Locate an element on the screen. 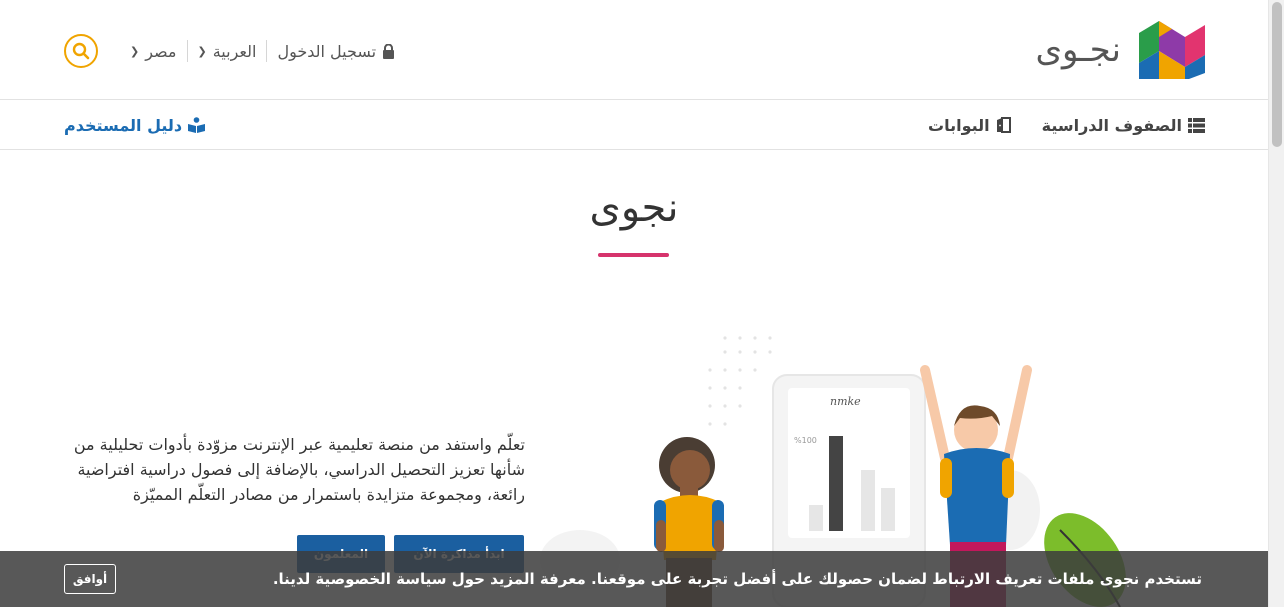 Image resolution: width=1284 pixels, height=607 pixels. nav-classes: الصفوف الدراسية is located at coordinates (1123, 125).